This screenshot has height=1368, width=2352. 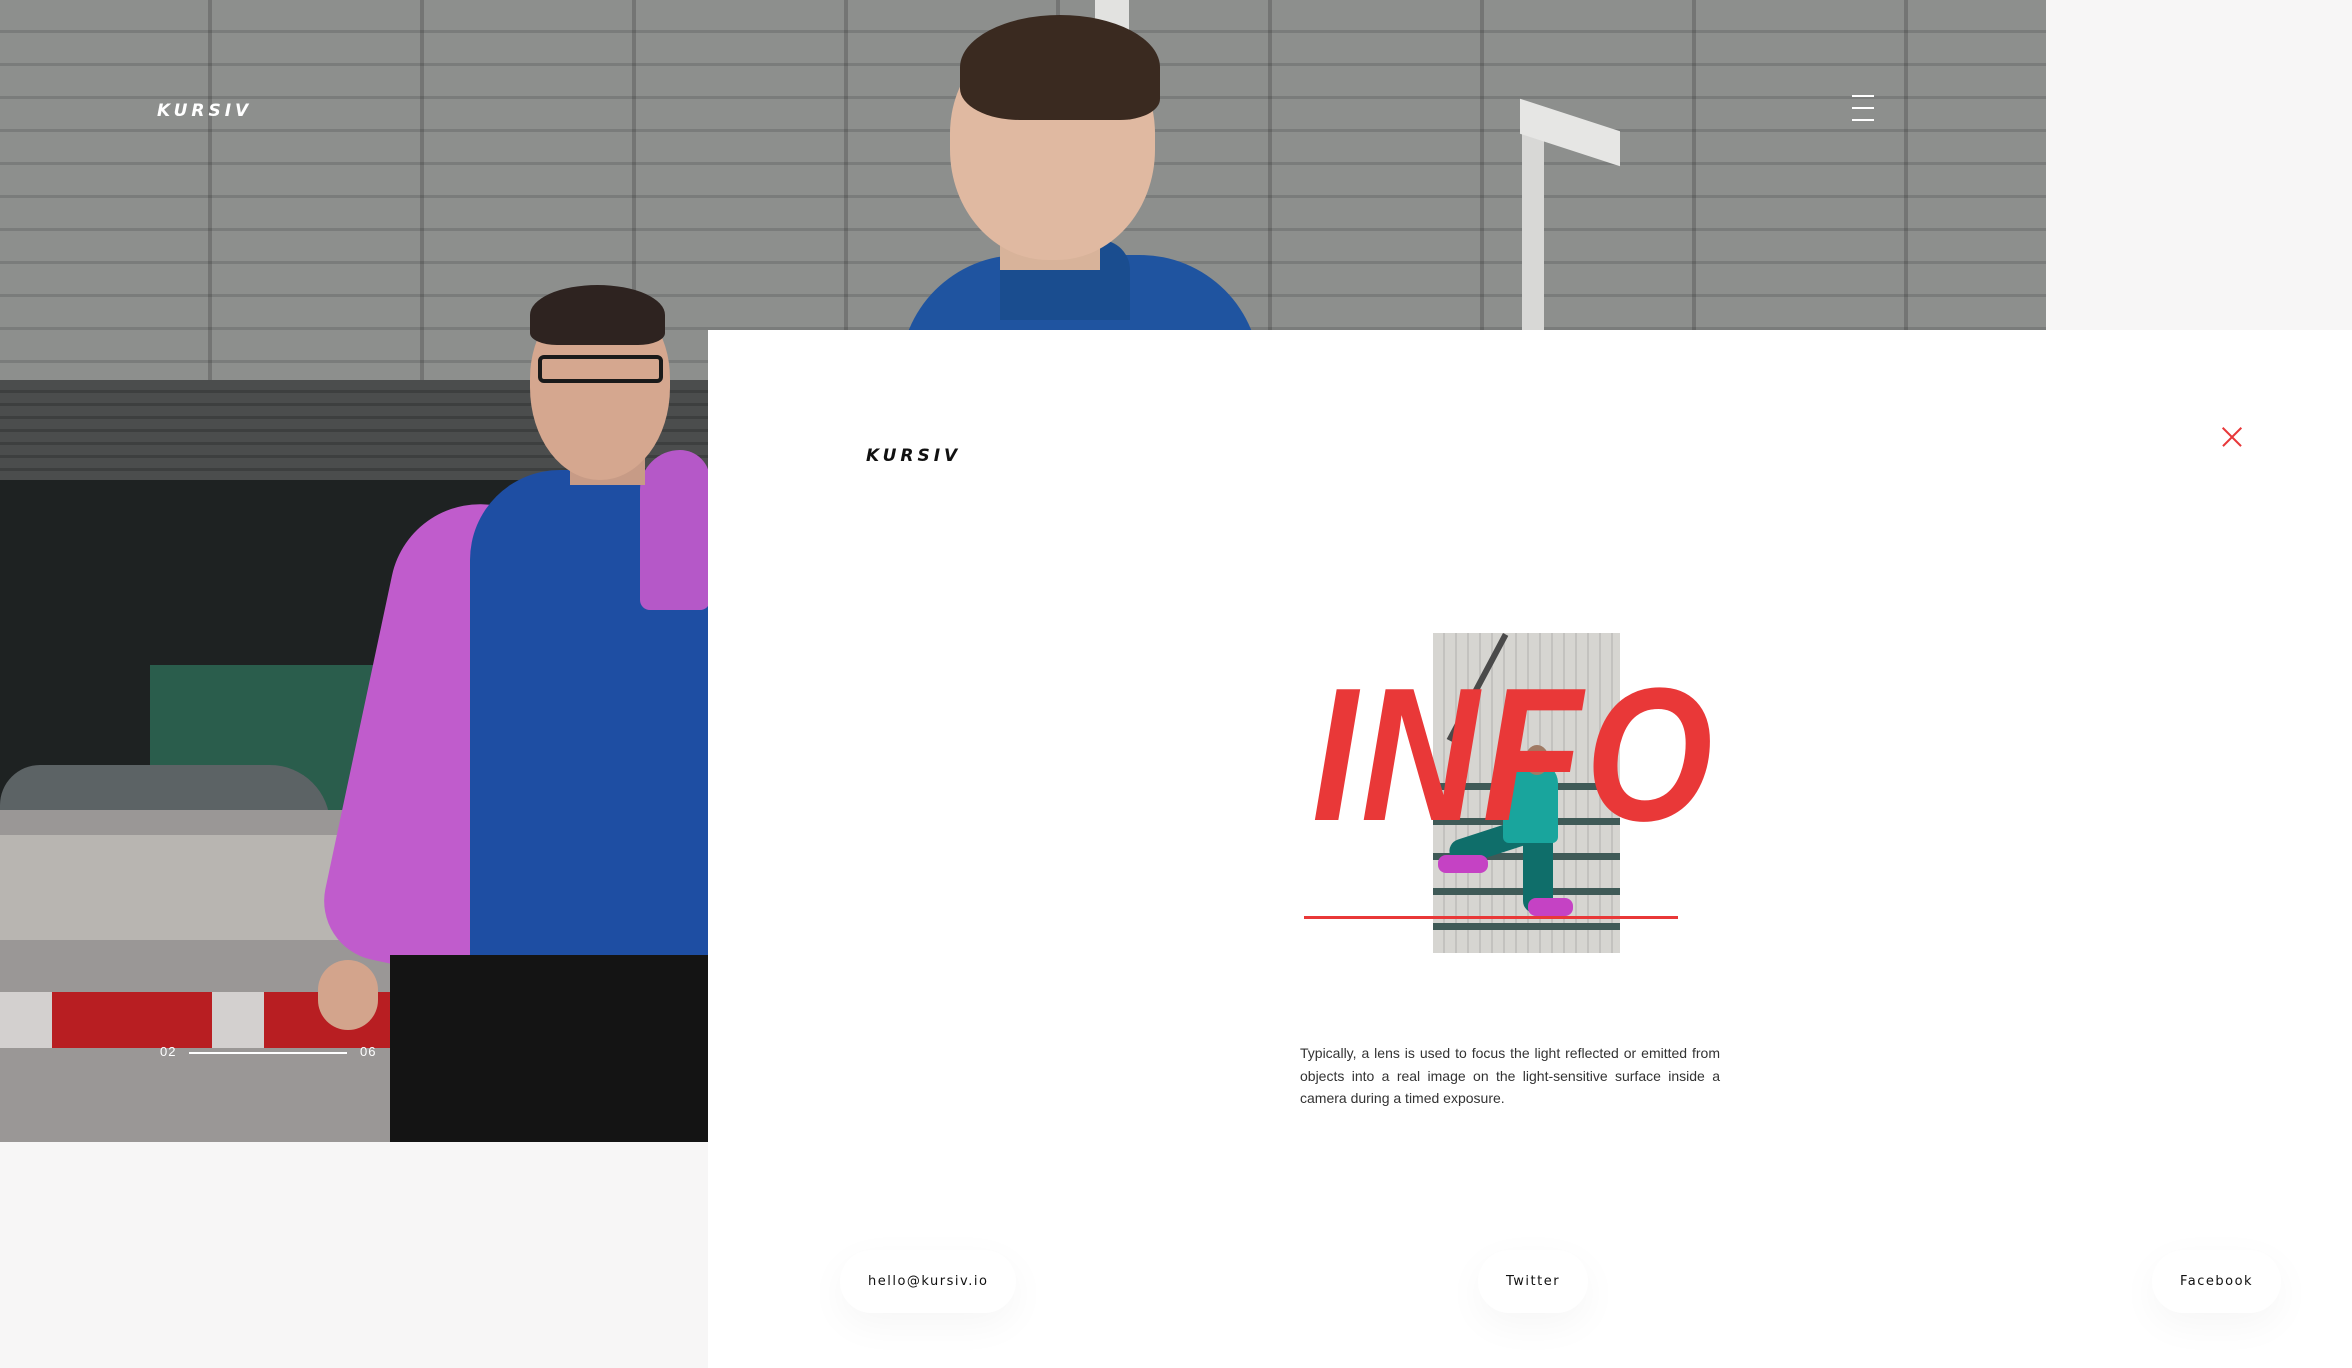 What do you see at coordinates (928, 1281) in the screenshot?
I see `email-link: hello@kursiv.io` at bounding box center [928, 1281].